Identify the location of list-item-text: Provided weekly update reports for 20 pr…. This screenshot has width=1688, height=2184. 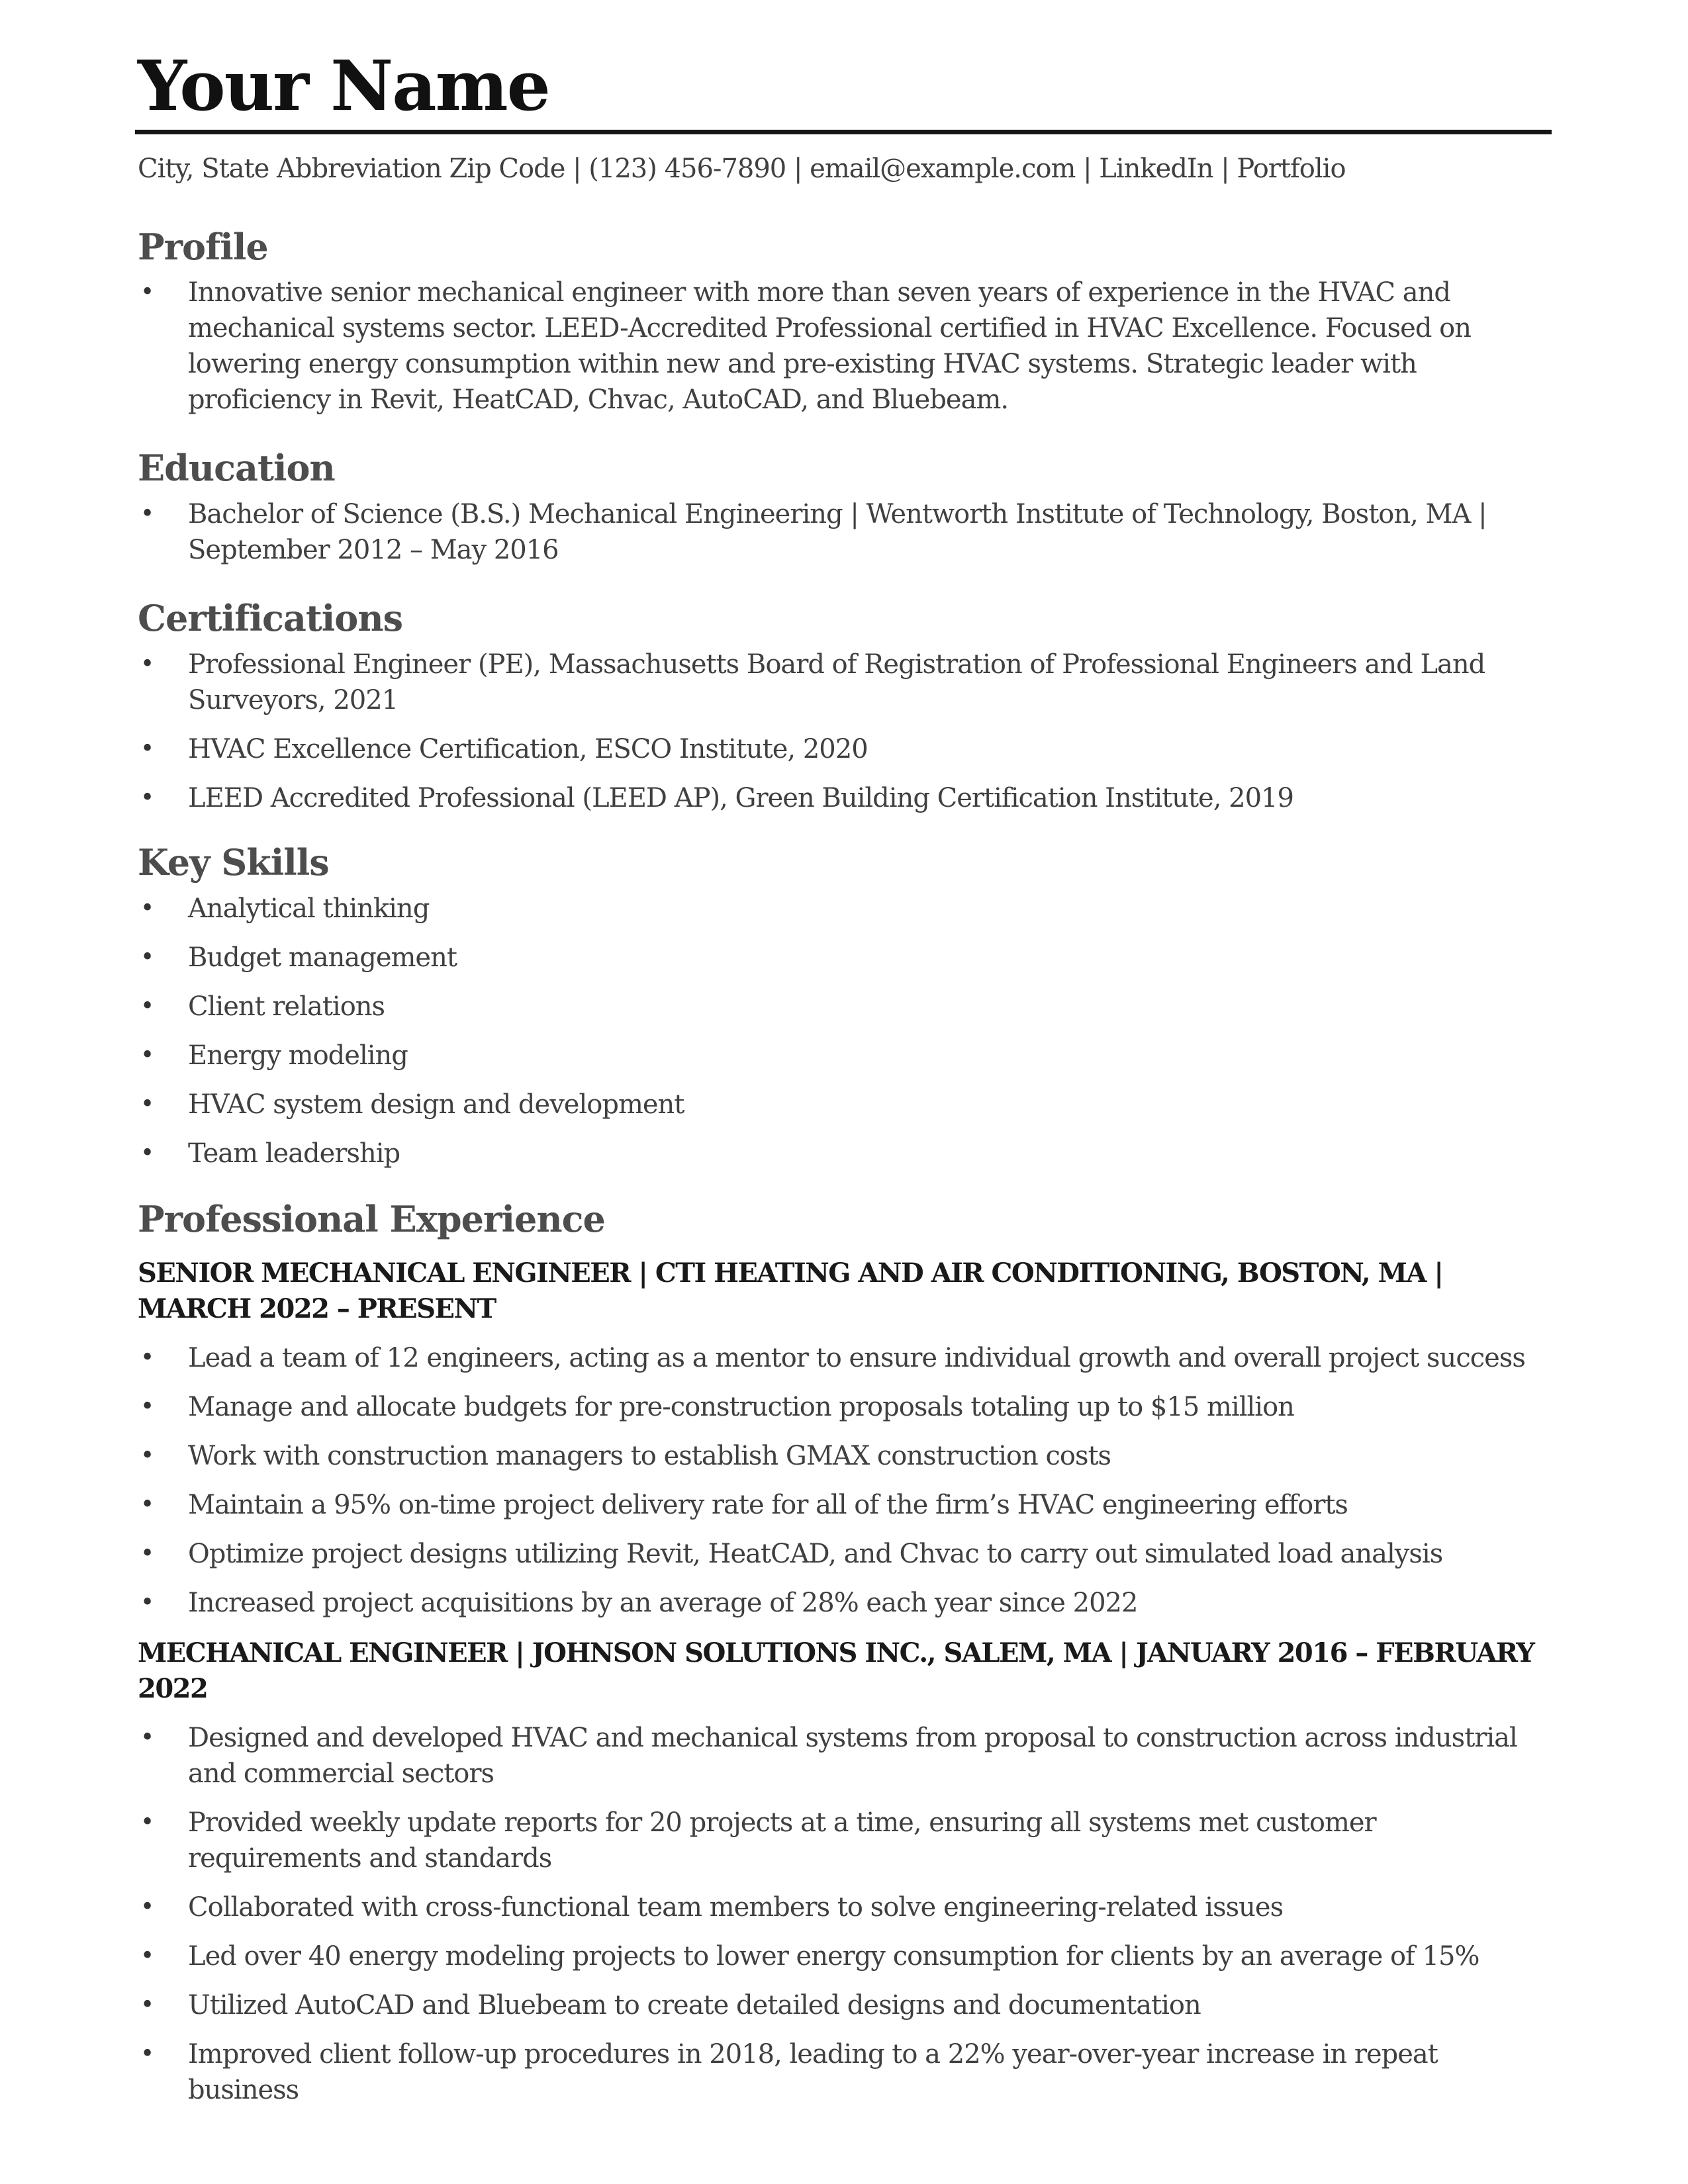
(782, 1840).